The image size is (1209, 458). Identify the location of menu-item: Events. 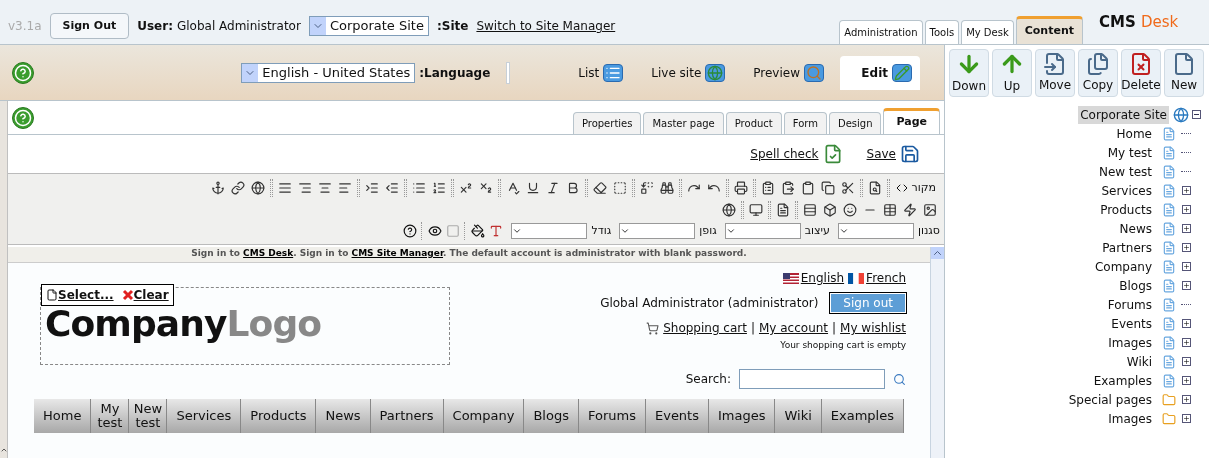
(677, 416).